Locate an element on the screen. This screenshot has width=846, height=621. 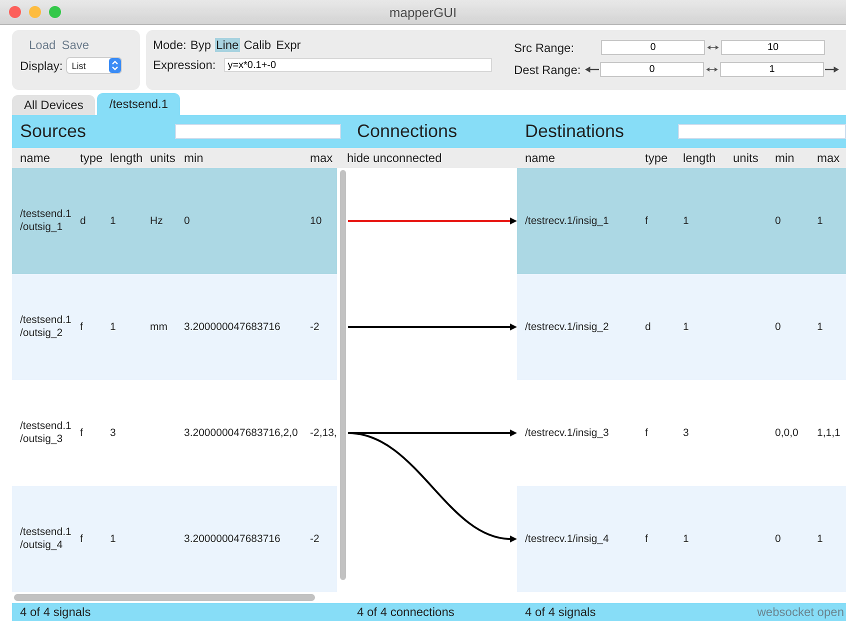
signal-name: /testrecv.1/insig_4 is located at coordinates (567, 539).